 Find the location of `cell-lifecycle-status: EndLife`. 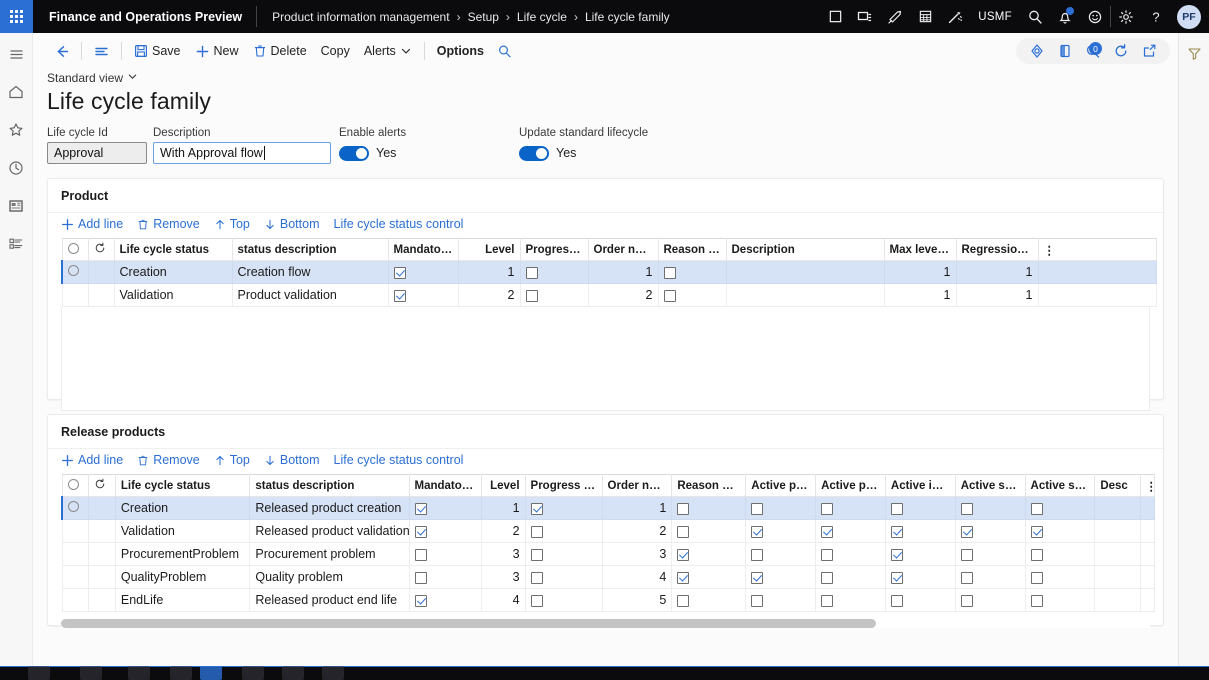

cell-lifecycle-status: EndLife is located at coordinates (182, 600).